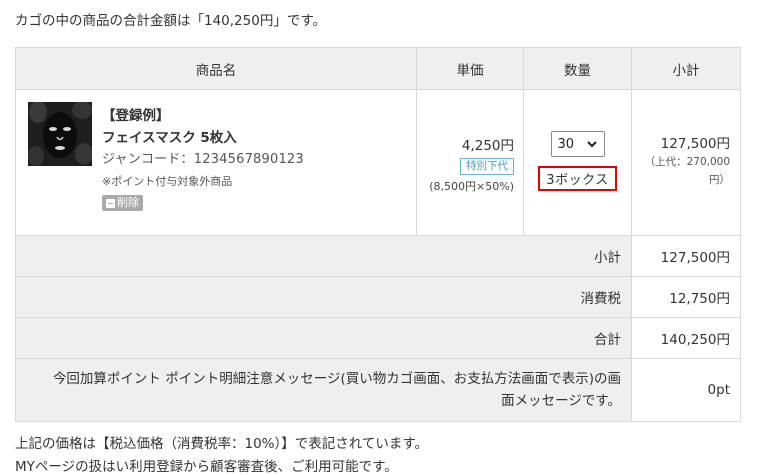  Describe the element at coordinates (719, 180) in the screenshot. I see `list-price-note-2: 円）` at that location.